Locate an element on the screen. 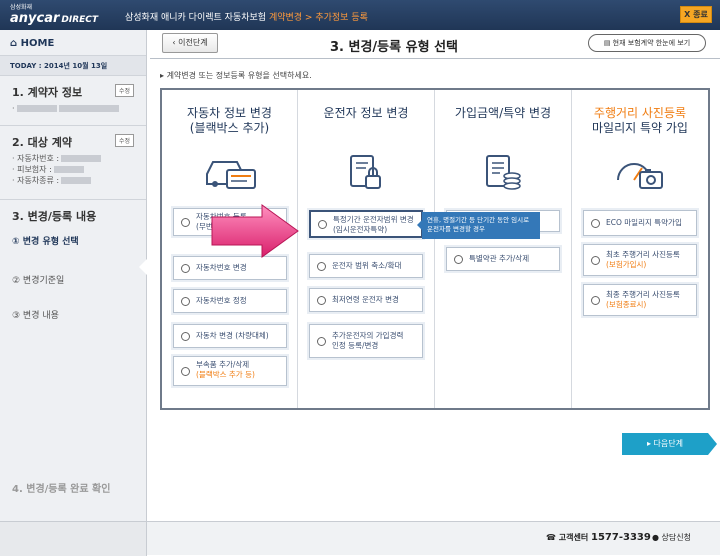 This screenshot has height=556, width=720. option-eco-mileage: ECO 마일리지 특약가입 is located at coordinates (640, 223).